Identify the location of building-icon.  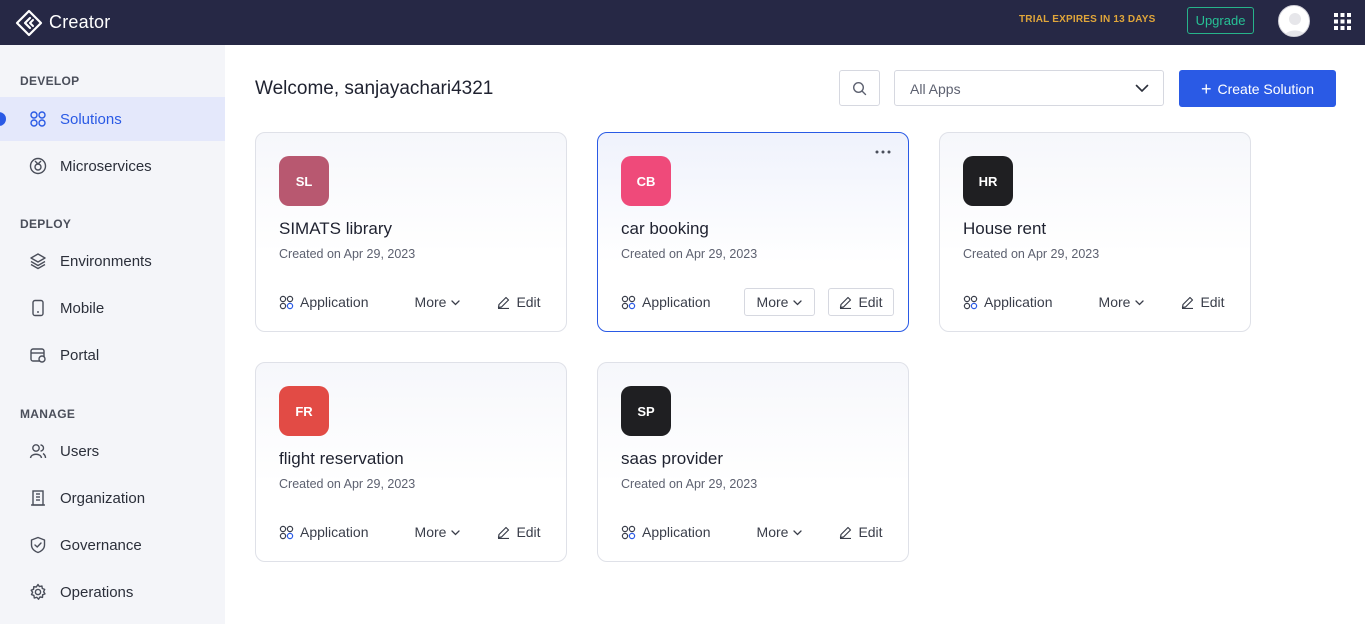
(38, 498).